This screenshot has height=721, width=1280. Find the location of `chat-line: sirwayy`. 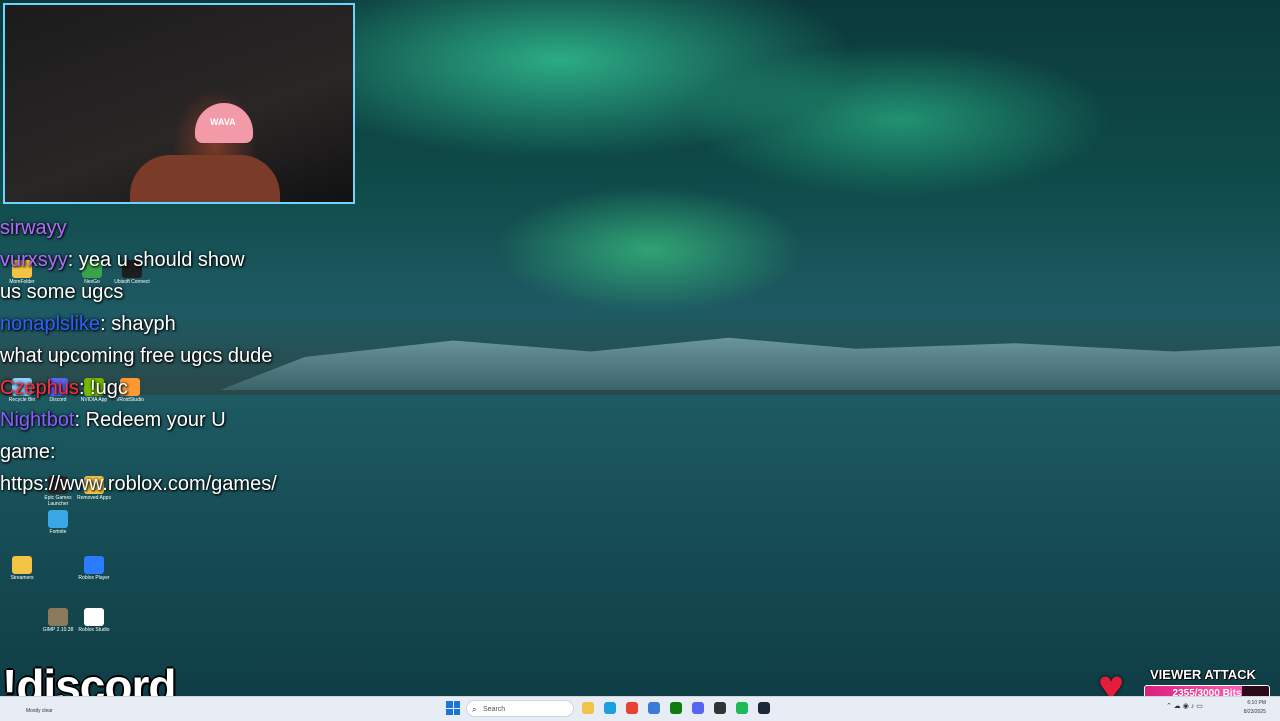

chat-line: sirwayy is located at coordinates (170, 228).